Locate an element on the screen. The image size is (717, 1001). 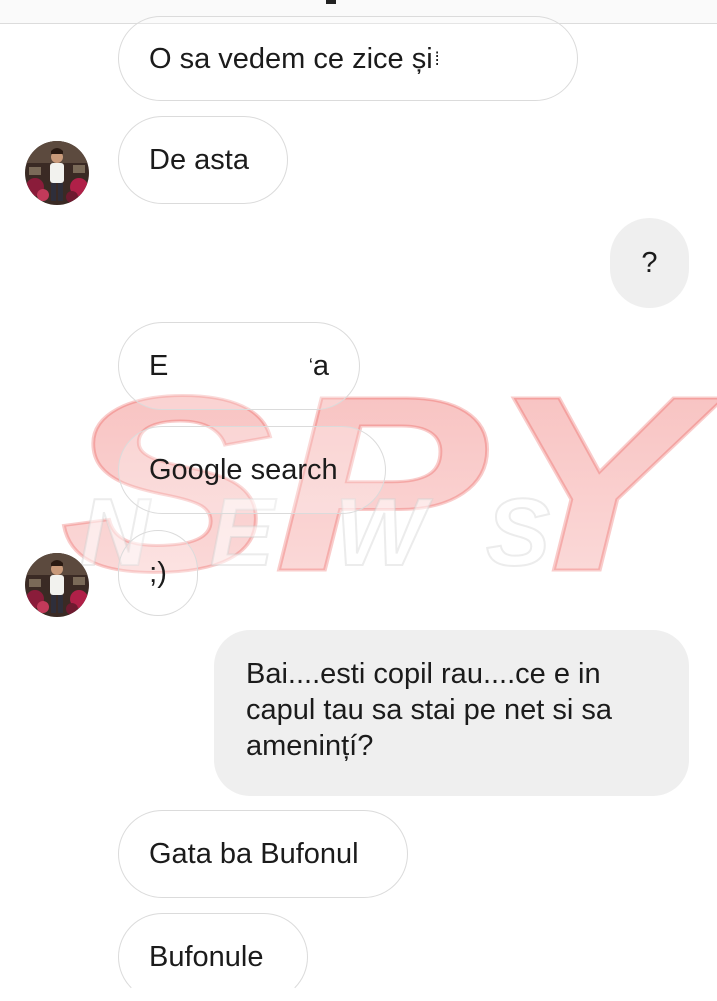
message-bubble: Bufonule is located at coordinates (213, 957).